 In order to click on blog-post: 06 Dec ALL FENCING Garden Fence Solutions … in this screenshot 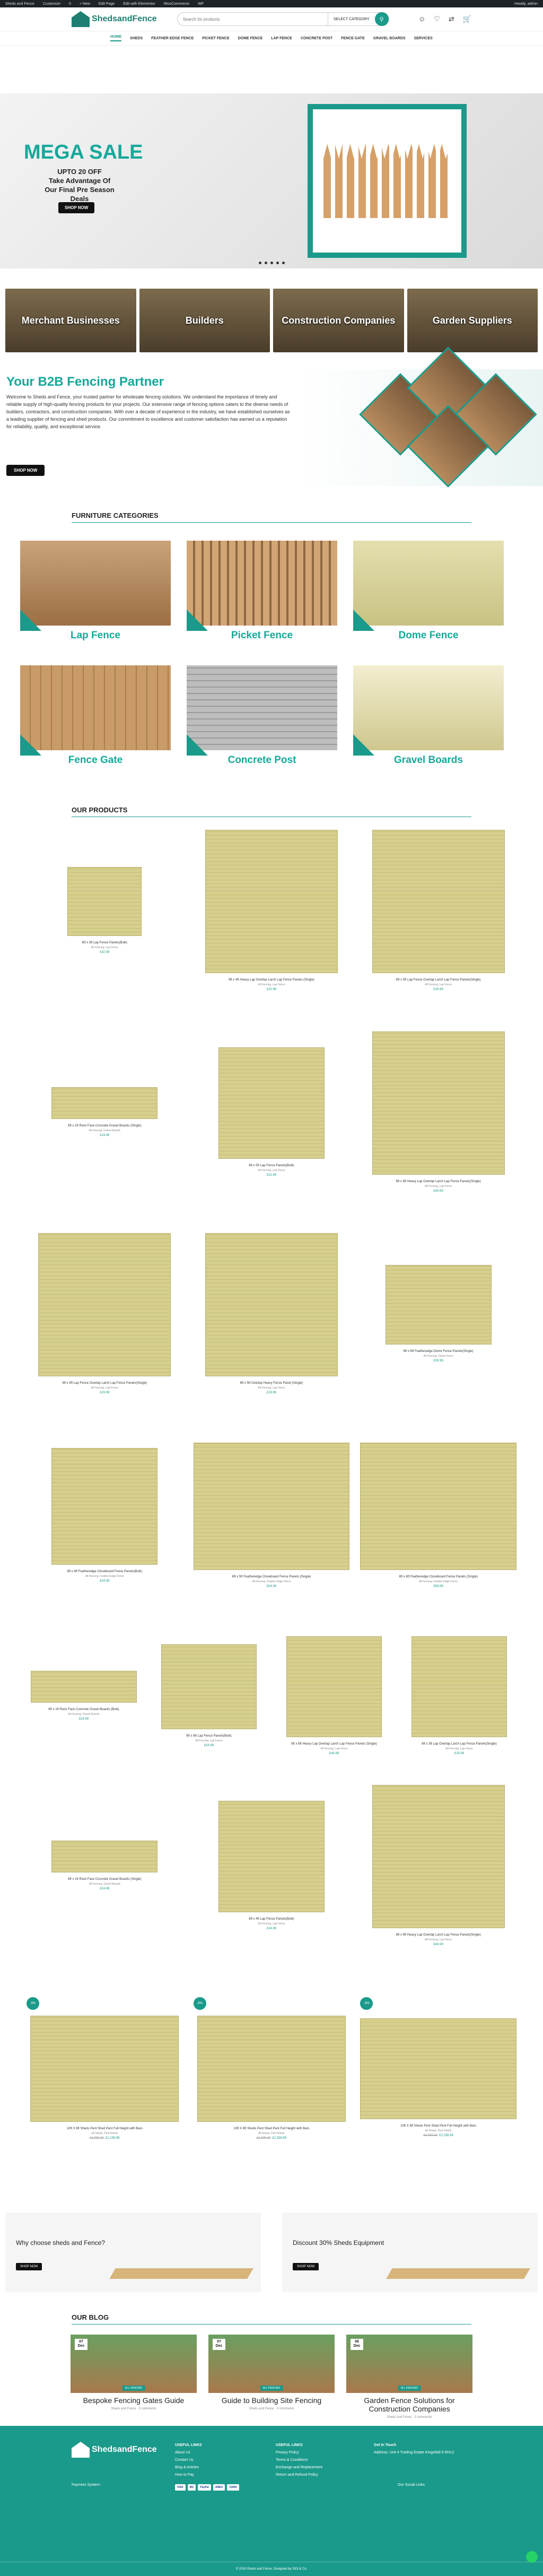, I will do `click(409, 2377)`.